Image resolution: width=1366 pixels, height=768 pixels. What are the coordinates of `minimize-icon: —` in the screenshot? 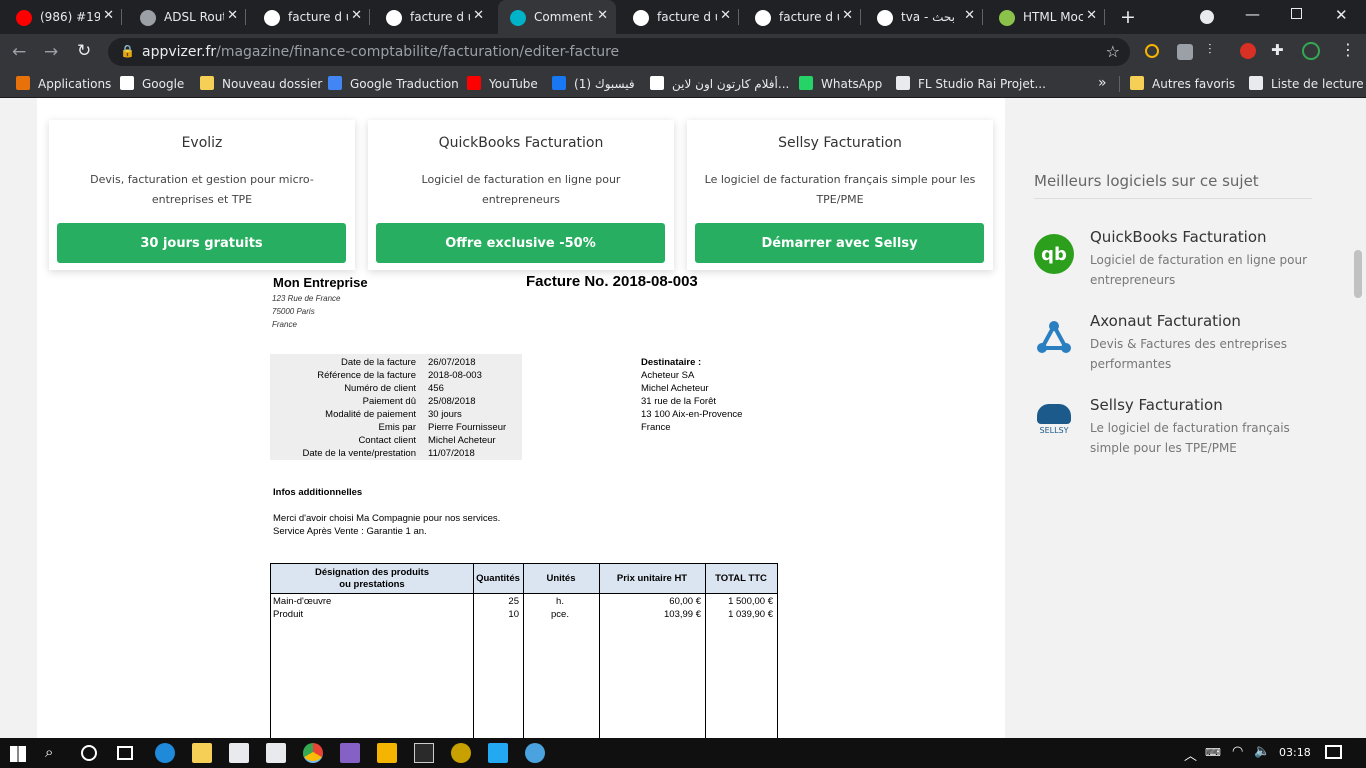 It's located at (1252, 14).